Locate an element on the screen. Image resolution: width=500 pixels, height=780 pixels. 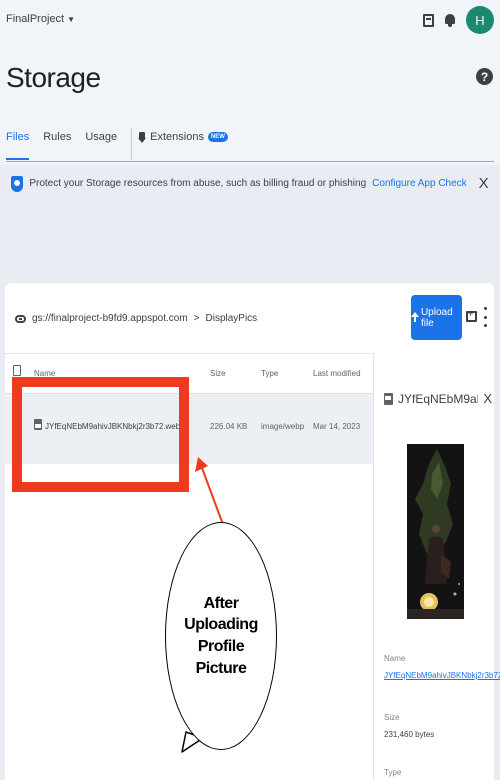
file-size: 226.04 KB is located at coordinates (229, 426).